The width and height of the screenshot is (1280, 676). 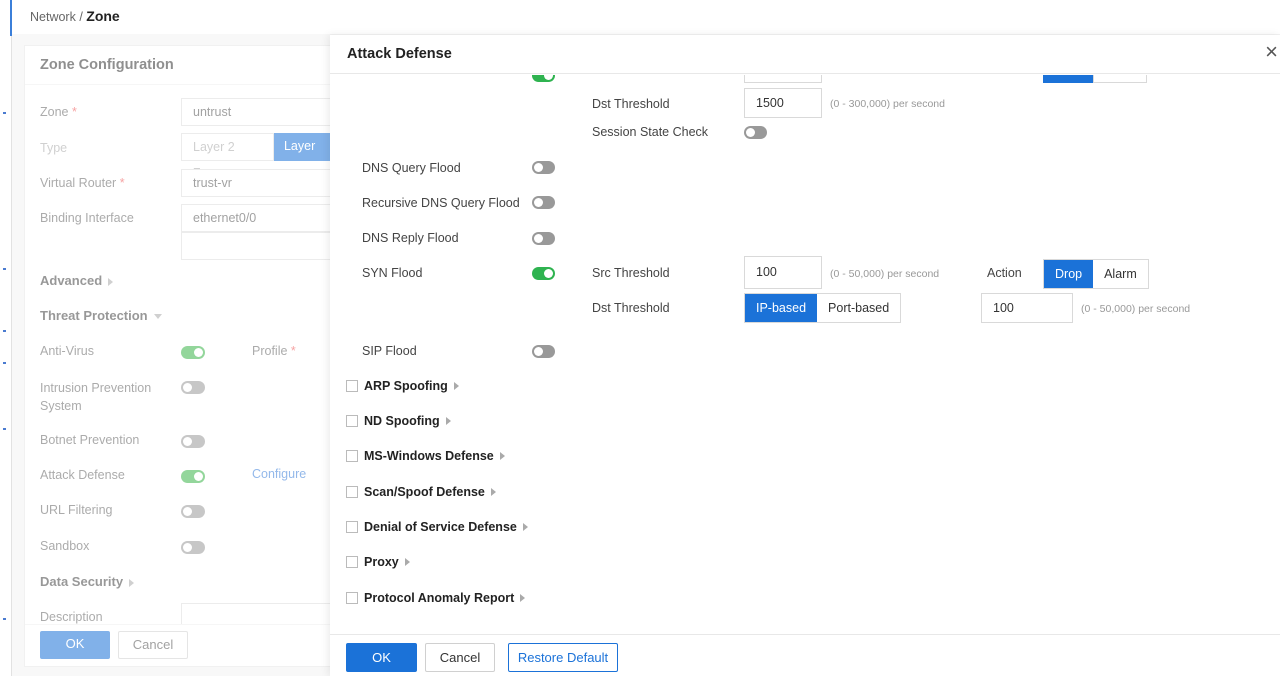 I want to click on description-label: Description, so click(x=71, y=617).